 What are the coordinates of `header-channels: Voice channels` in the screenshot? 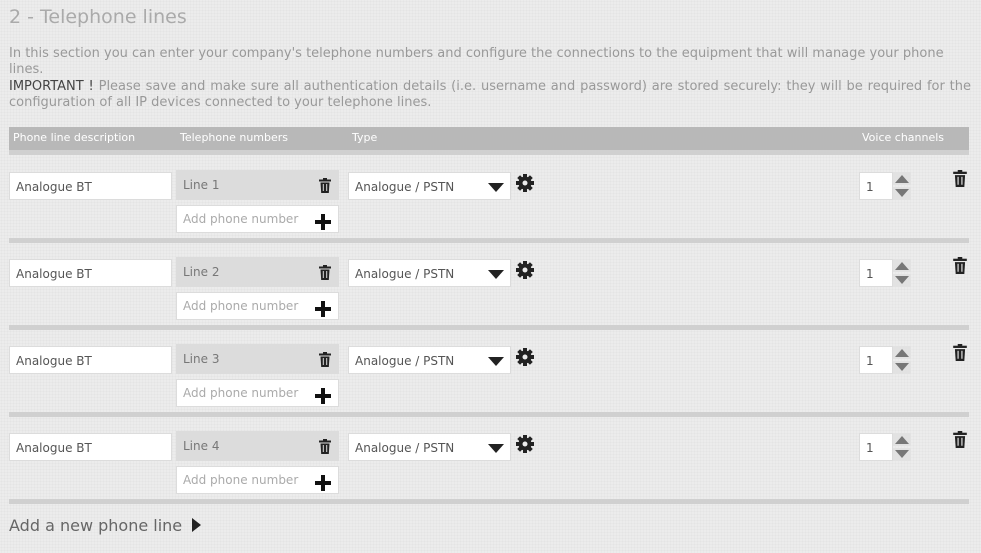 It's located at (903, 137).